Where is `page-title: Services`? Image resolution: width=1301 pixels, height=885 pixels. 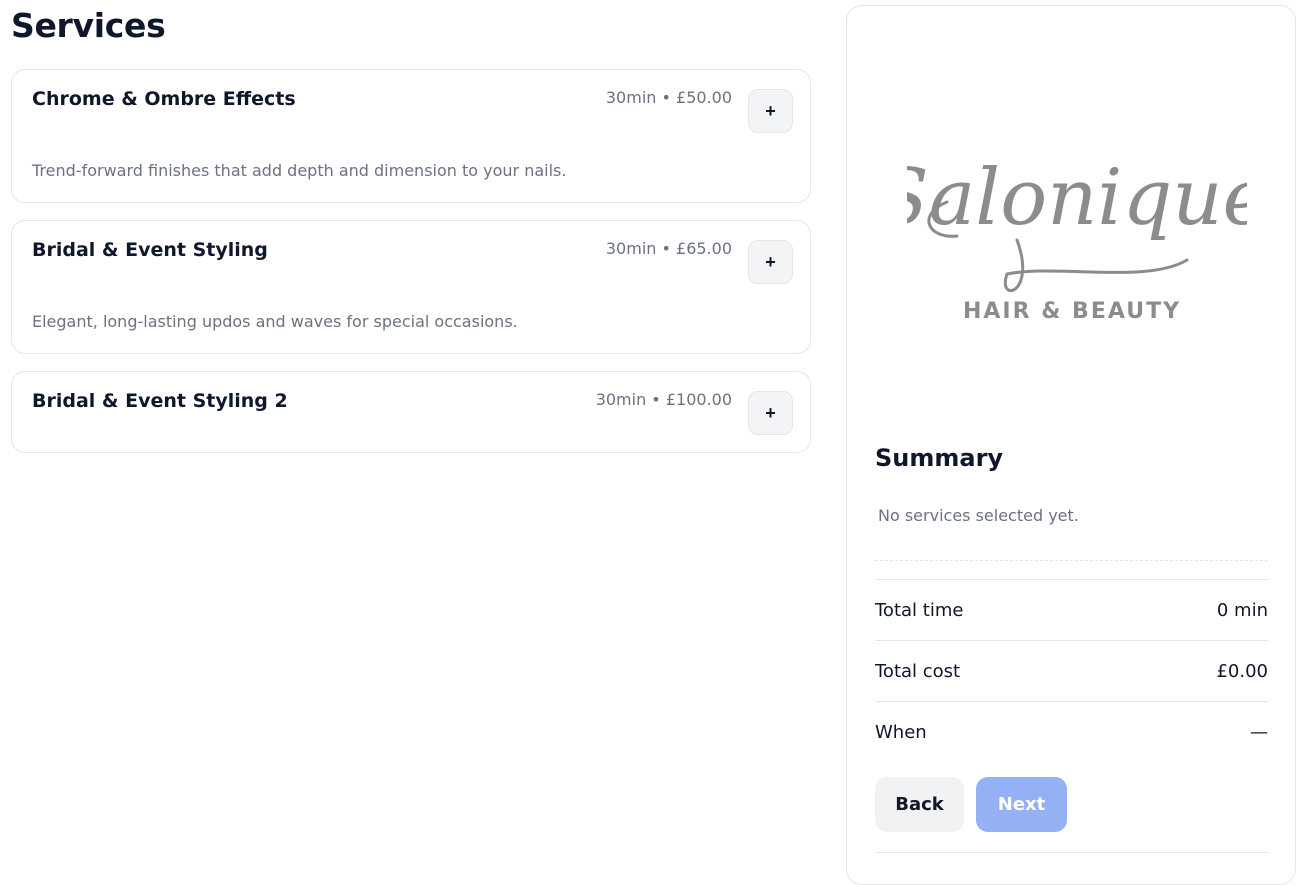
page-title: Services is located at coordinates (88, 25).